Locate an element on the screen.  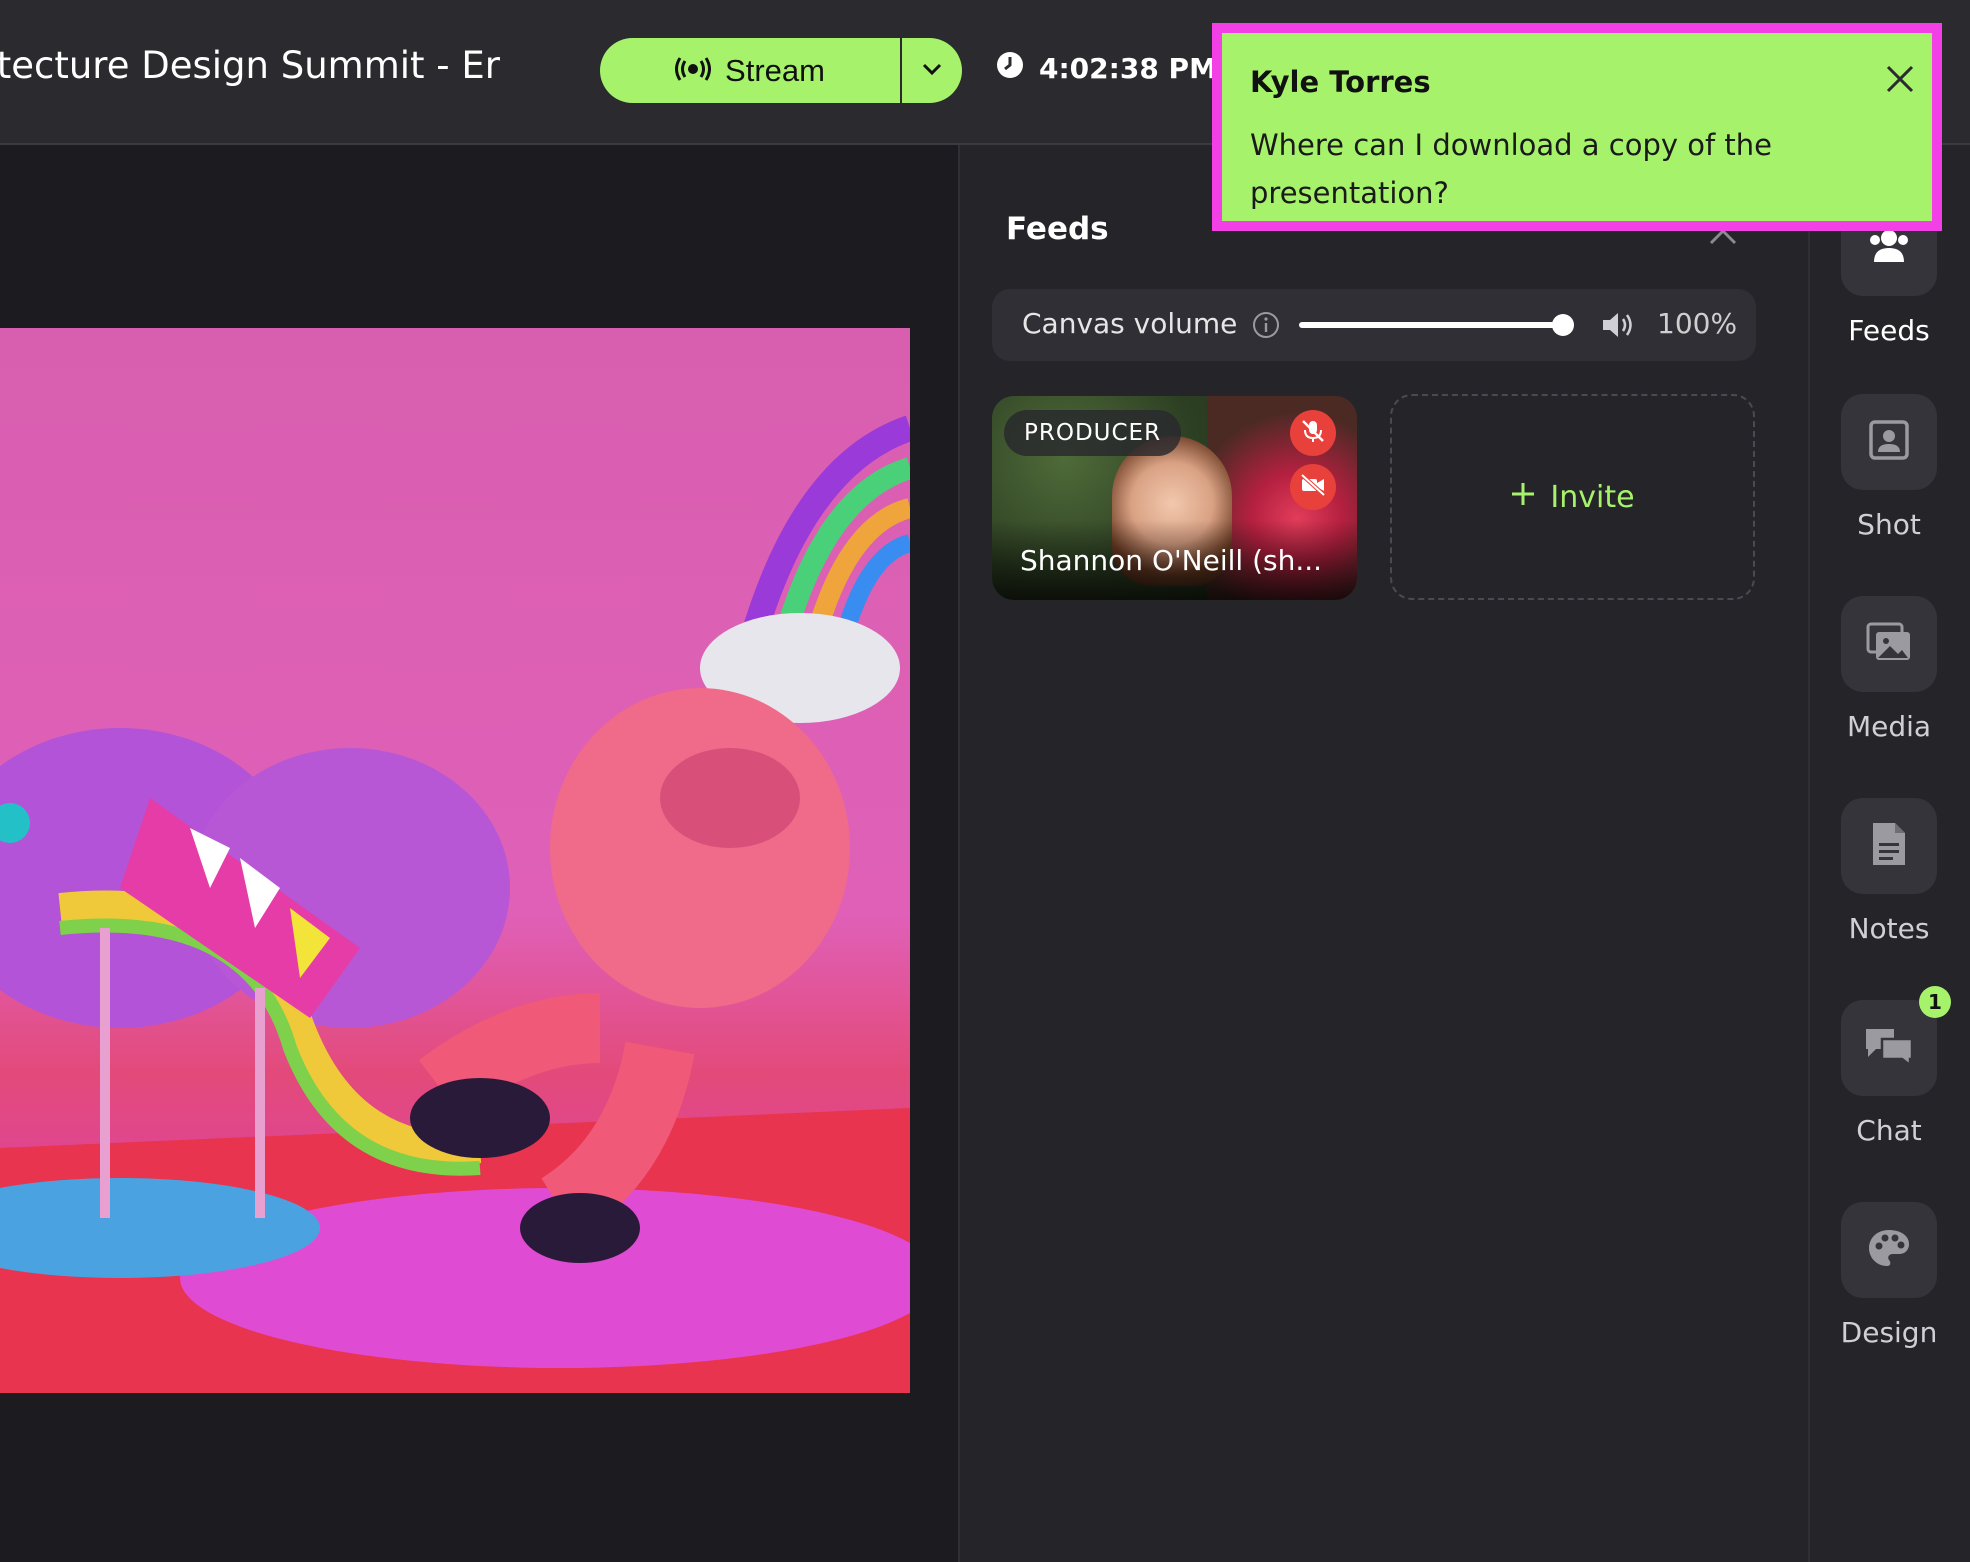
camera-off-button is located at coordinates (1313, 487).